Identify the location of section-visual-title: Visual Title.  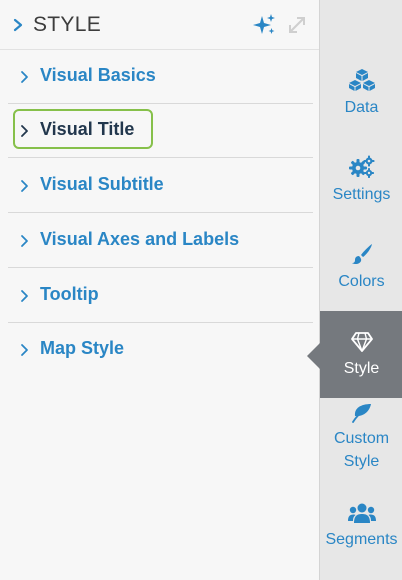
(160, 131).